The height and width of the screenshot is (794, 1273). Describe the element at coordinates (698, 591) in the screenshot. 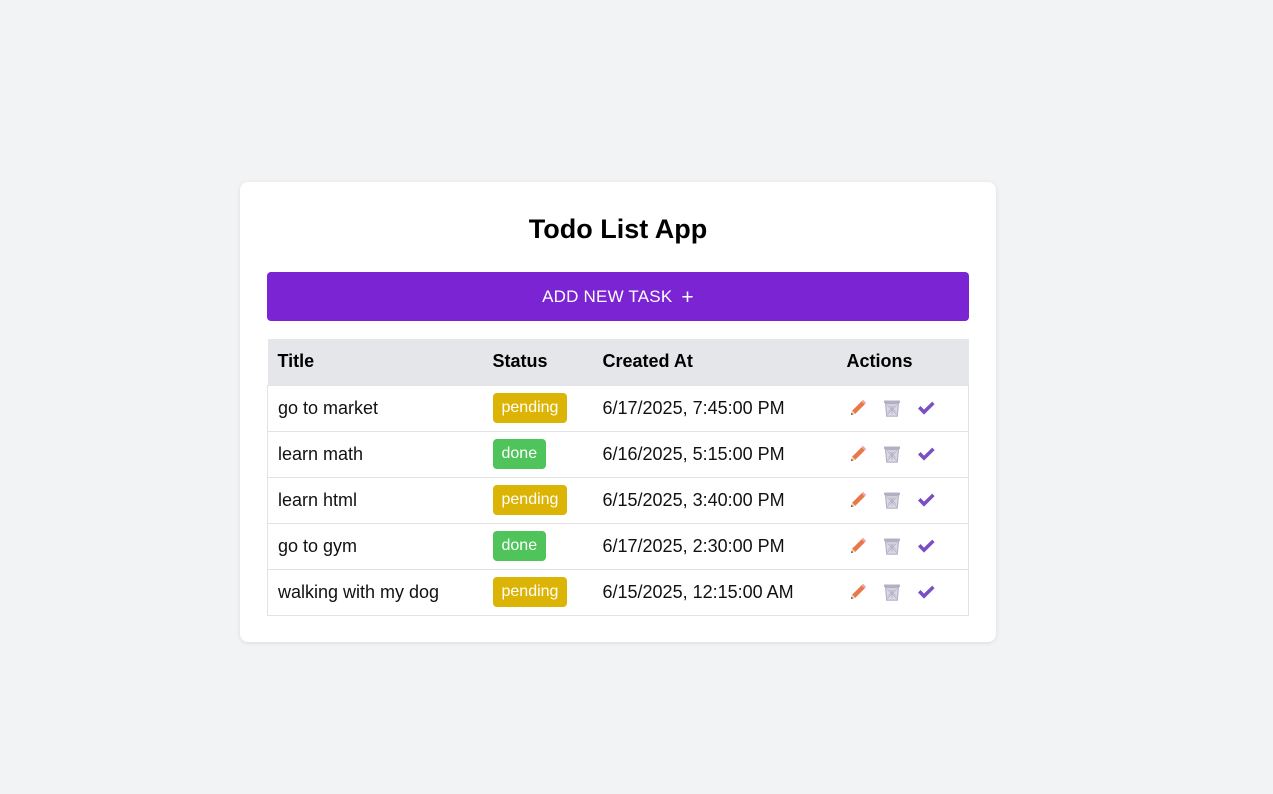

I see `task-created-at: 6/15/2025, 12:15:00 AM` at that location.